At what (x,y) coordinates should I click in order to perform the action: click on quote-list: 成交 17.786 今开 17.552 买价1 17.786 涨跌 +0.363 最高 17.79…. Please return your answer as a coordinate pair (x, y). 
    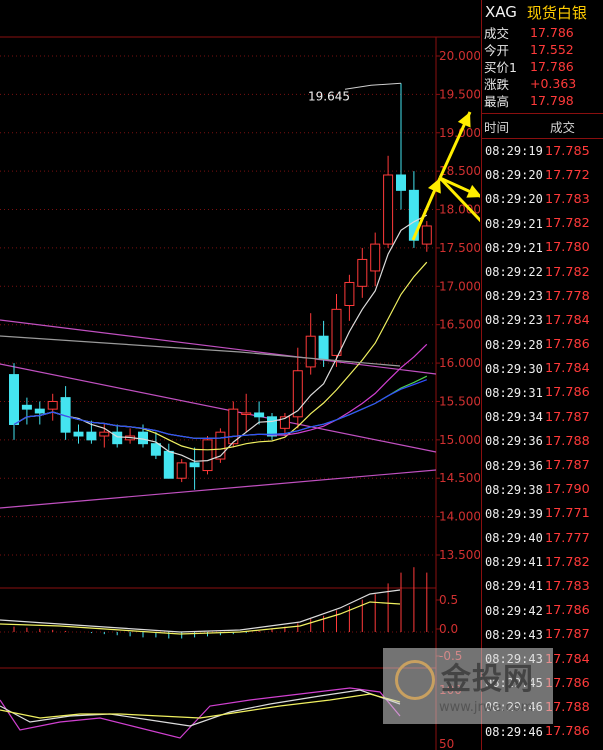
    Looking at the image, I should click on (542, 66).